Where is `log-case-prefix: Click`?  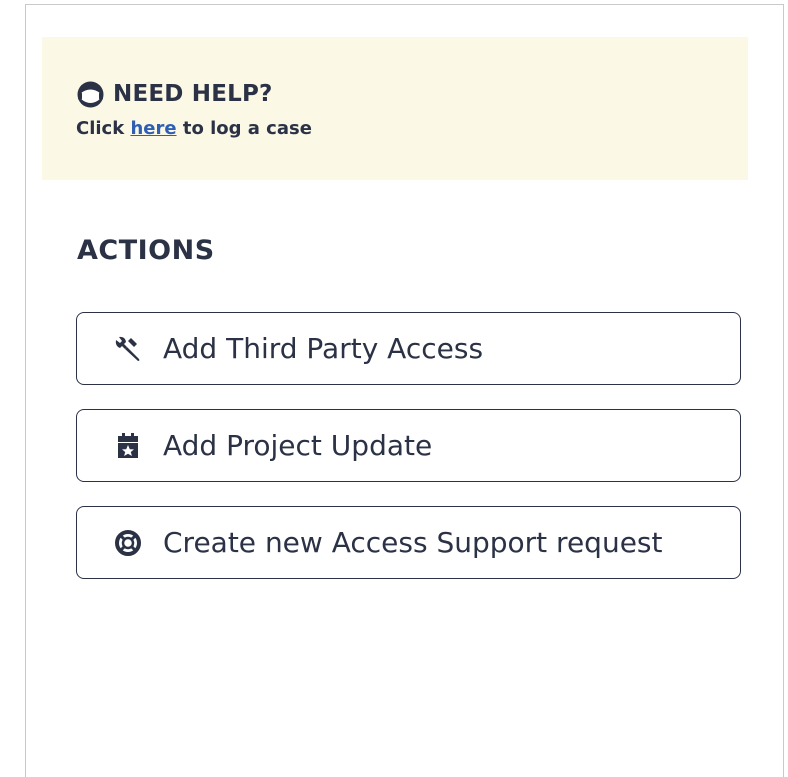
log-case-prefix: Click is located at coordinates (103, 128).